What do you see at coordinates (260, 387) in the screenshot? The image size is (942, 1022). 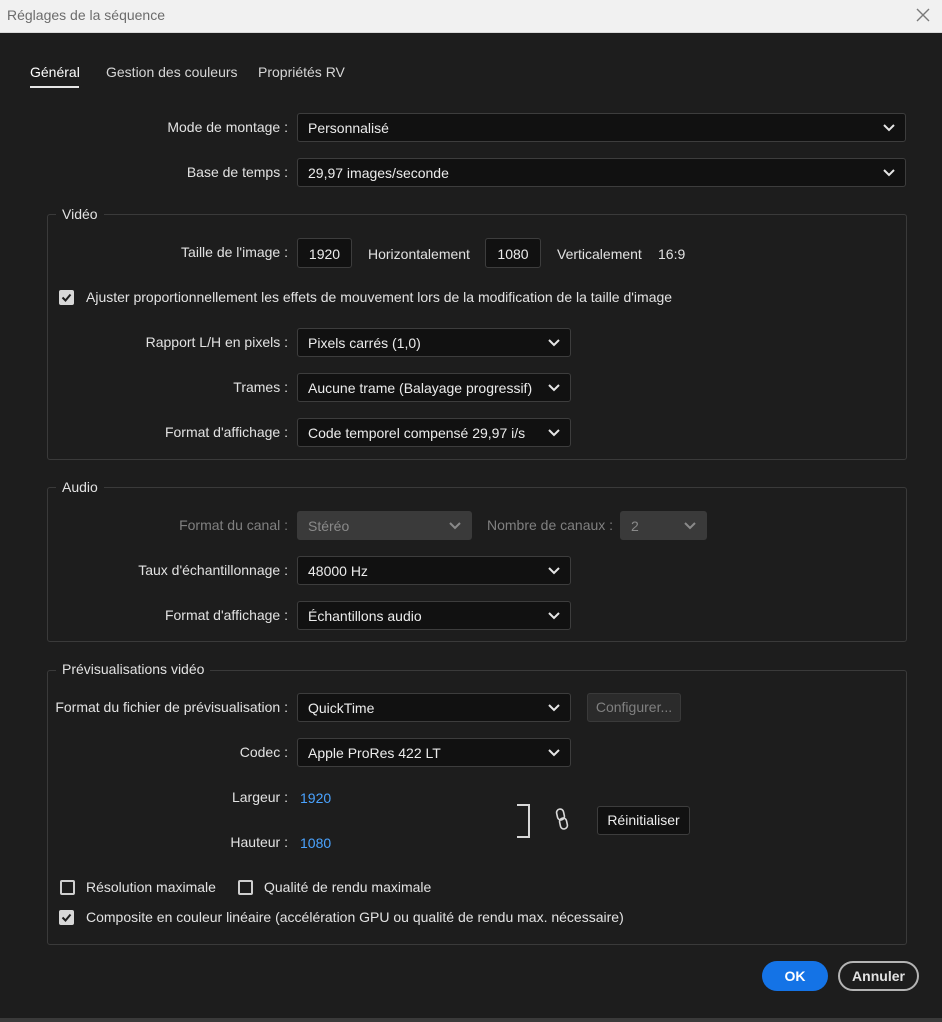 I see `fields-label: Trames :` at bounding box center [260, 387].